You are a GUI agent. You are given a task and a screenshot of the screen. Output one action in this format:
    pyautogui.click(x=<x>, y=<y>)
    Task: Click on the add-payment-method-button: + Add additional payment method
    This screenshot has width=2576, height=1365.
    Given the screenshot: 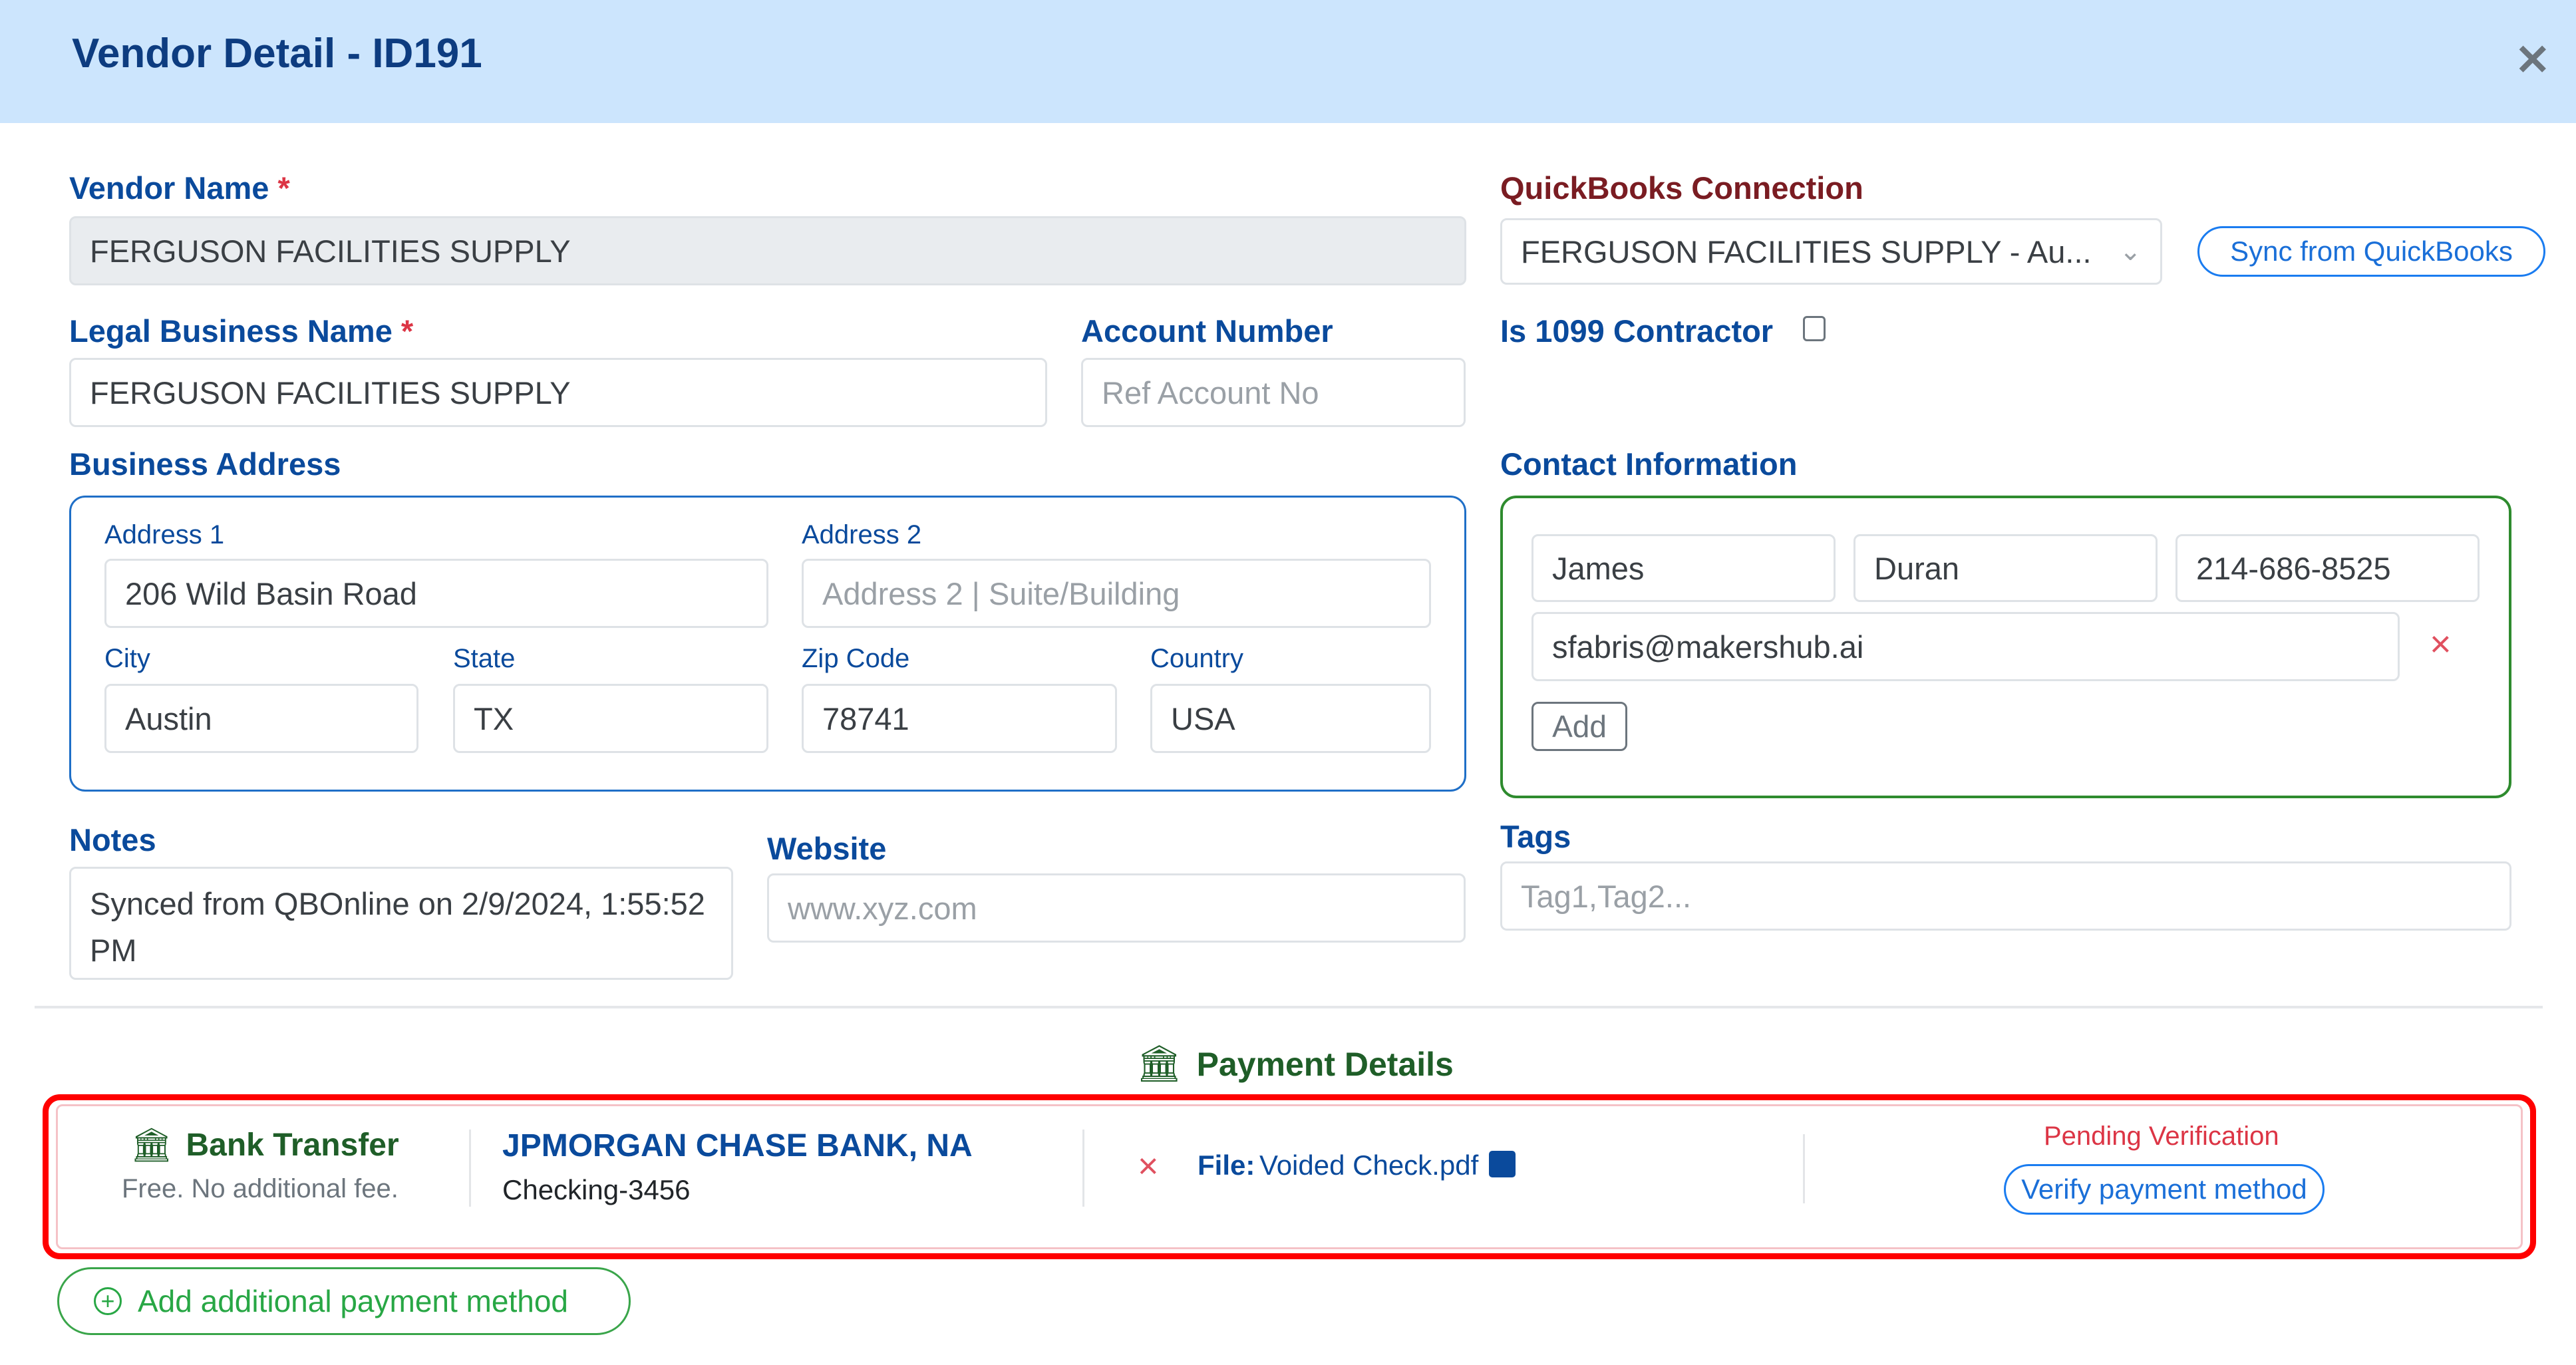 What is the action you would take?
    pyautogui.click(x=344, y=1301)
    